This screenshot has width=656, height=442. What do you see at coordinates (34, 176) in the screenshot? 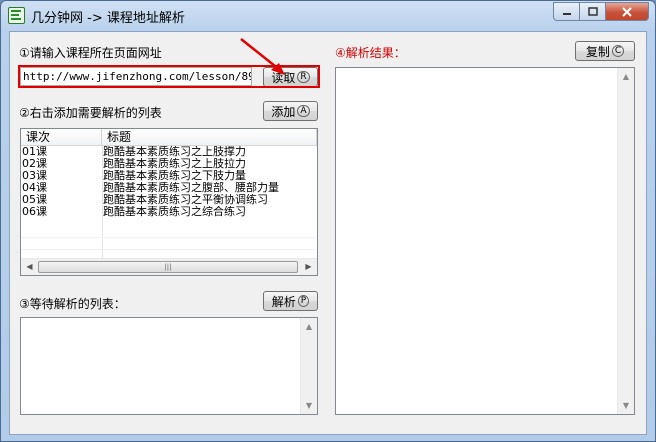
I see `lesson-number: 03课` at bounding box center [34, 176].